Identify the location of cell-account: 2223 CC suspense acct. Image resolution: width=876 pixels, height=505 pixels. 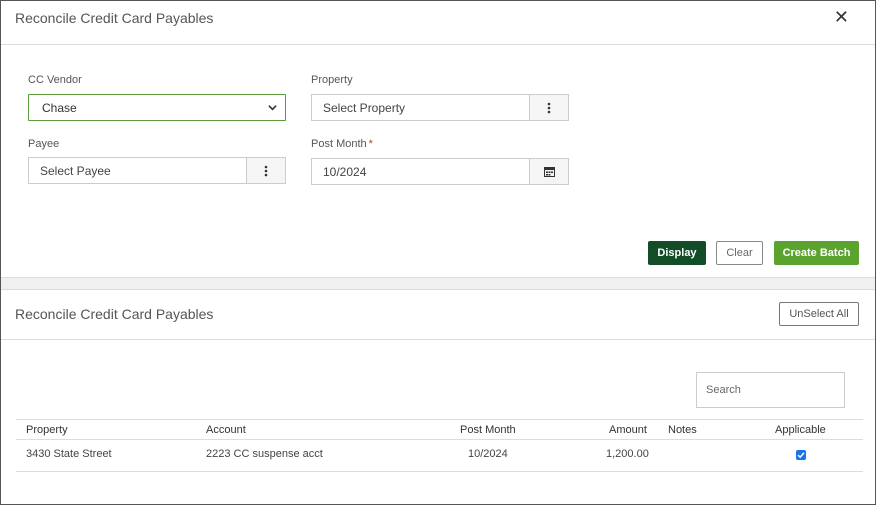
(264, 454).